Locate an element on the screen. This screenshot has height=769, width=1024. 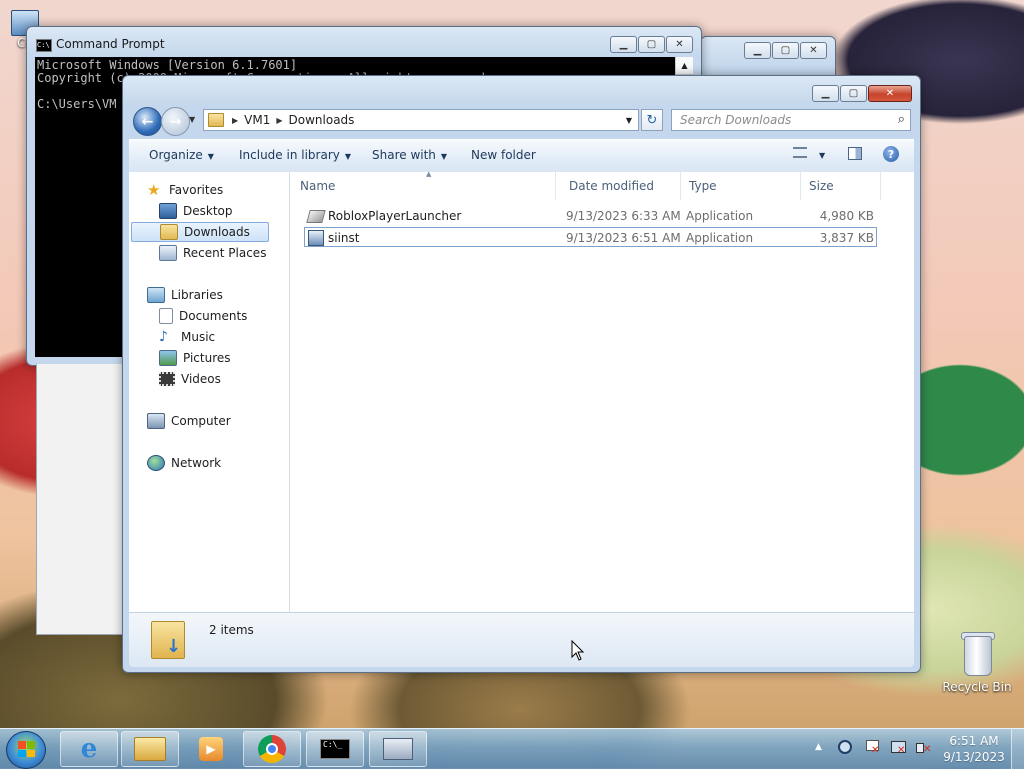
roblox-app-icon is located at coordinates (316, 216).